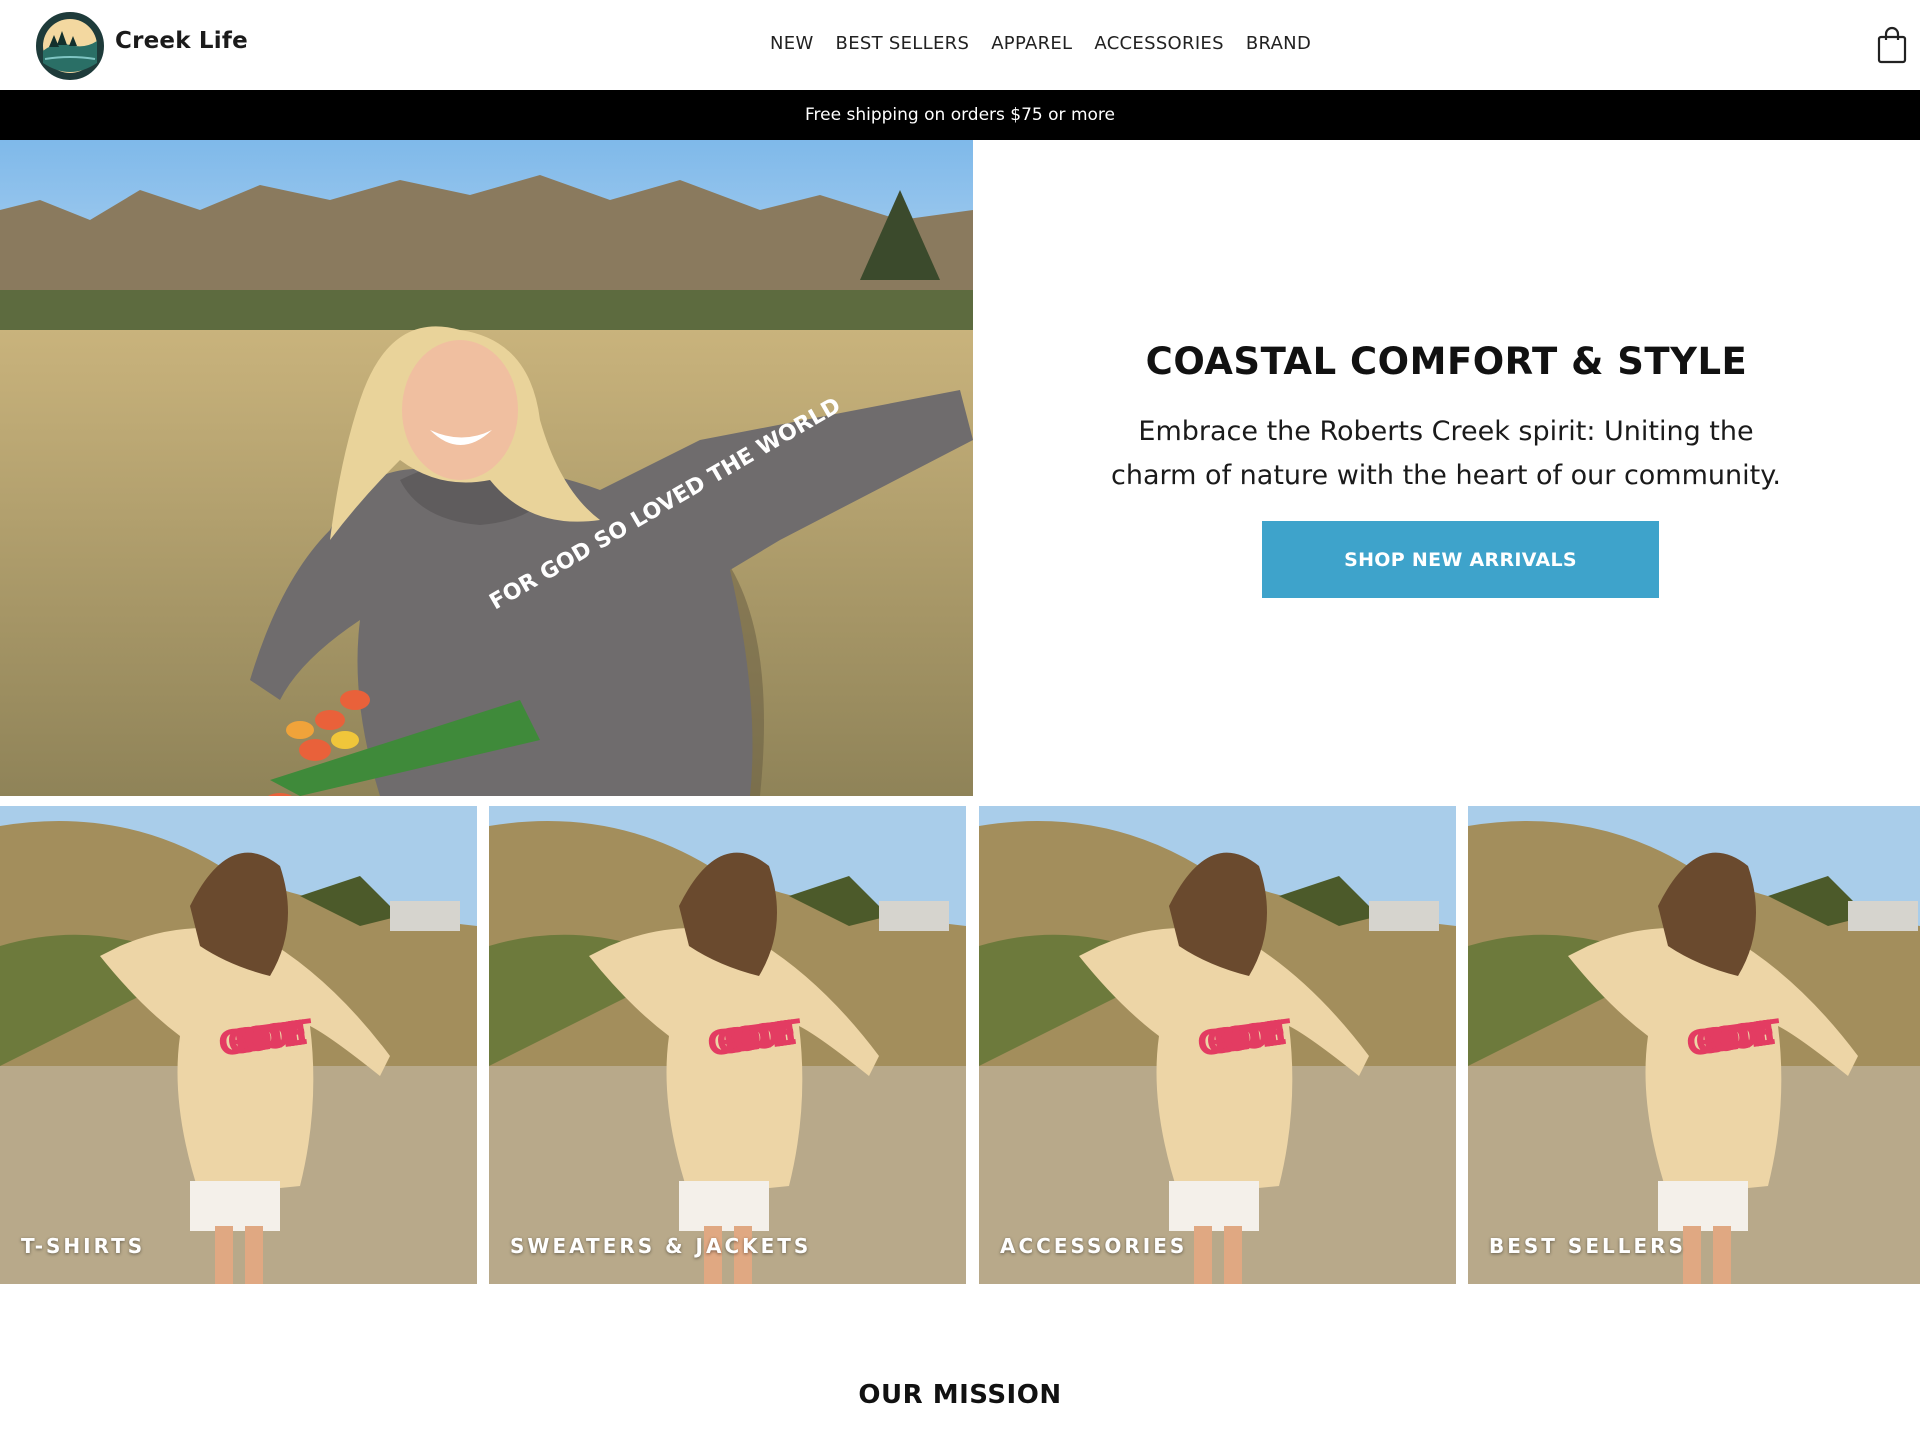  I want to click on nav-new: NEW, so click(792, 45).